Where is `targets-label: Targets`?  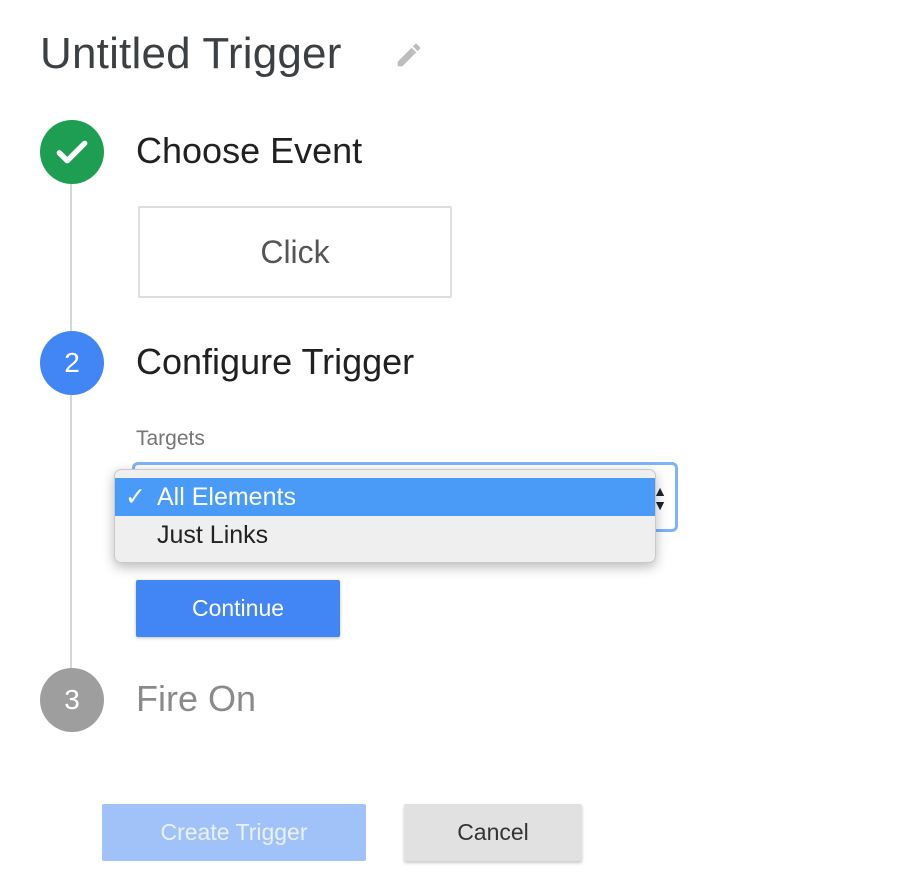 targets-label: Targets is located at coordinates (170, 438).